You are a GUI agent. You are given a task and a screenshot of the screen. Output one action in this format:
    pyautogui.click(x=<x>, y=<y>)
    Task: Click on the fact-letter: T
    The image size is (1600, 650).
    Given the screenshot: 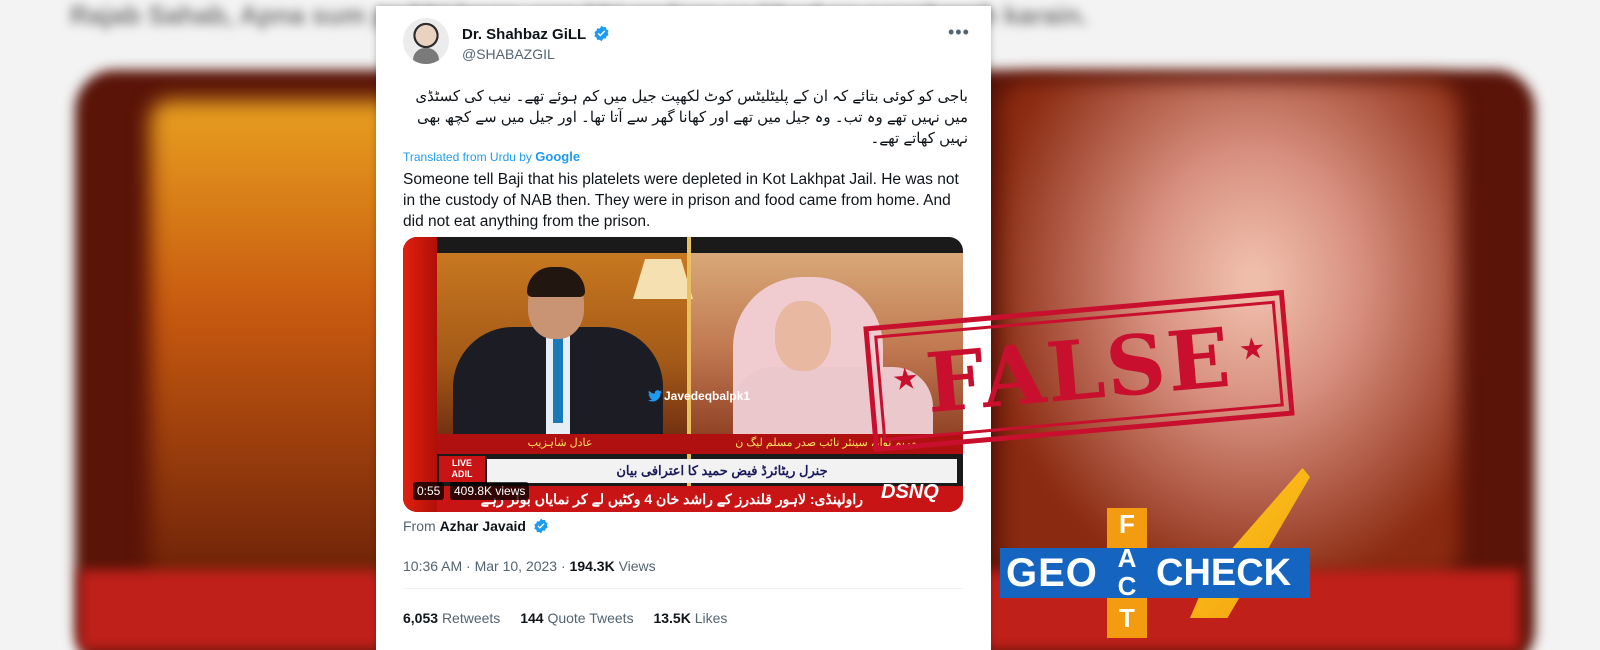 What is the action you would take?
    pyautogui.click(x=1127, y=618)
    